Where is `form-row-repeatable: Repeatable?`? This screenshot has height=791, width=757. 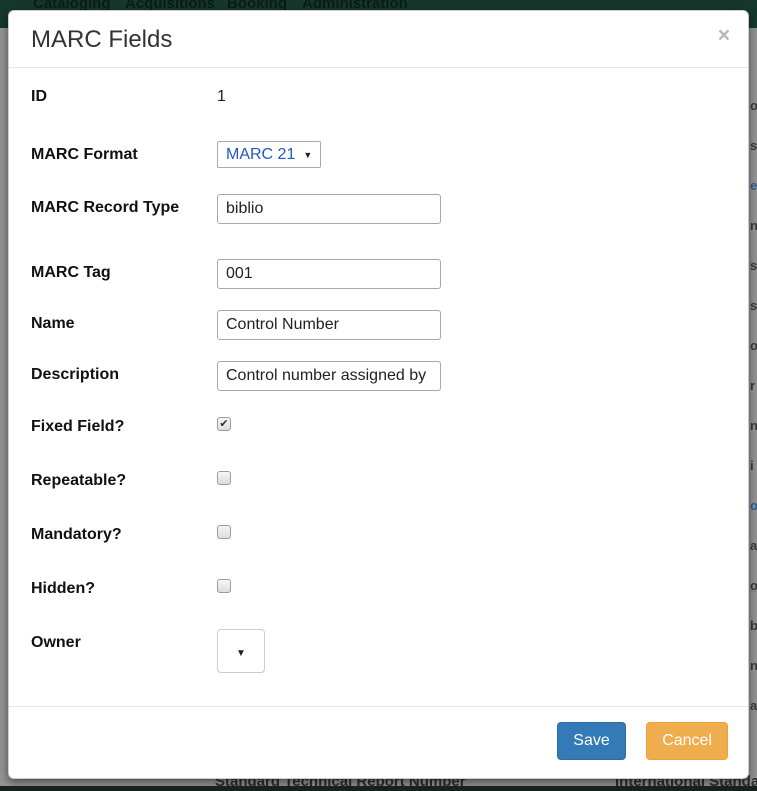
form-row-repeatable: Repeatable? is located at coordinates (379, 479).